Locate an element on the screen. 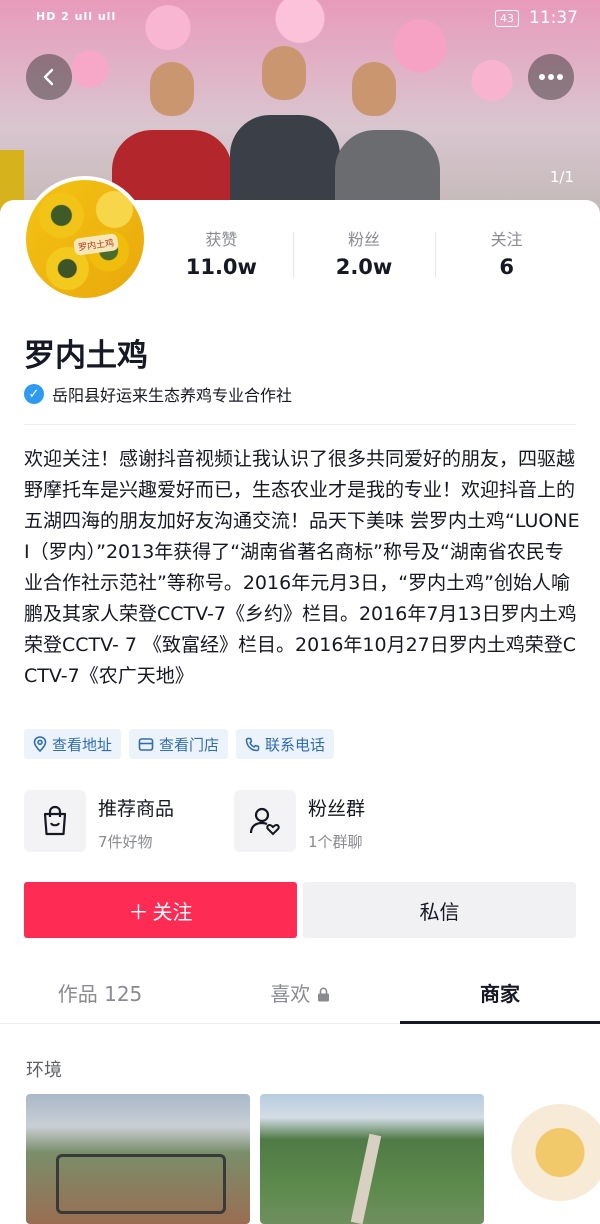 The width and height of the screenshot is (600, 1224). signal-indicators: HD 2 ull ull is located at coordinates (76, 16).